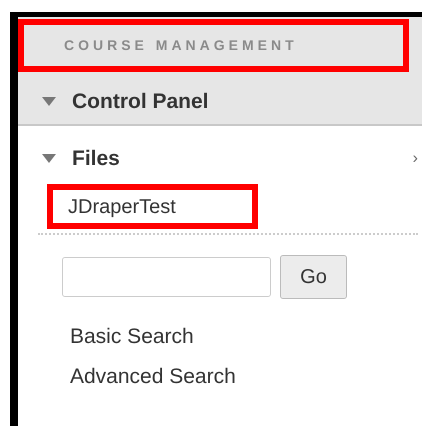 The image size is (422, 426). What do you see at coordinates (166, 277) in the screenshot?
I see `search-field` at bounding box center [166, 277].